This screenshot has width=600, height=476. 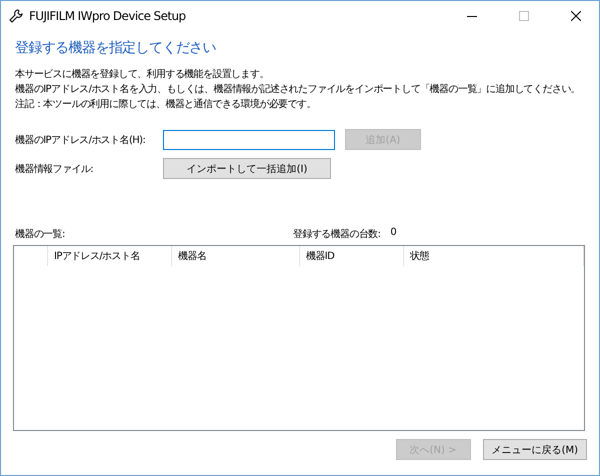 What do you see at coordinates (54, 169) in the screenshot?
I see `file-label: 機器情報ファイル:` at bounding box center [54, 169].